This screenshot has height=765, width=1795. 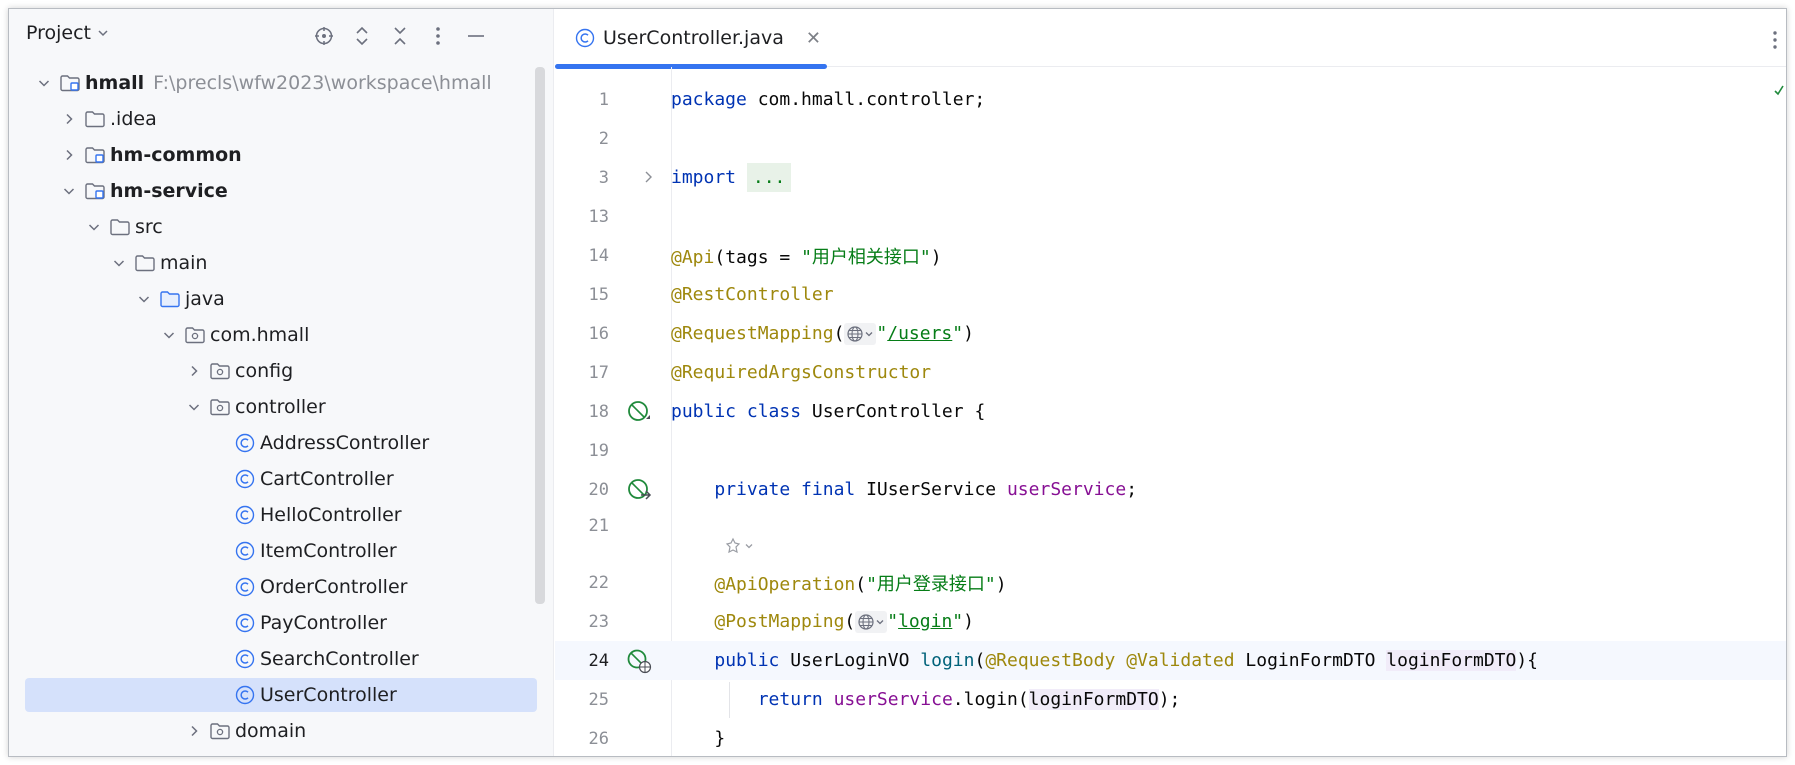 I want to click on autowired-gutter-icon, so click(x=639, y=490).